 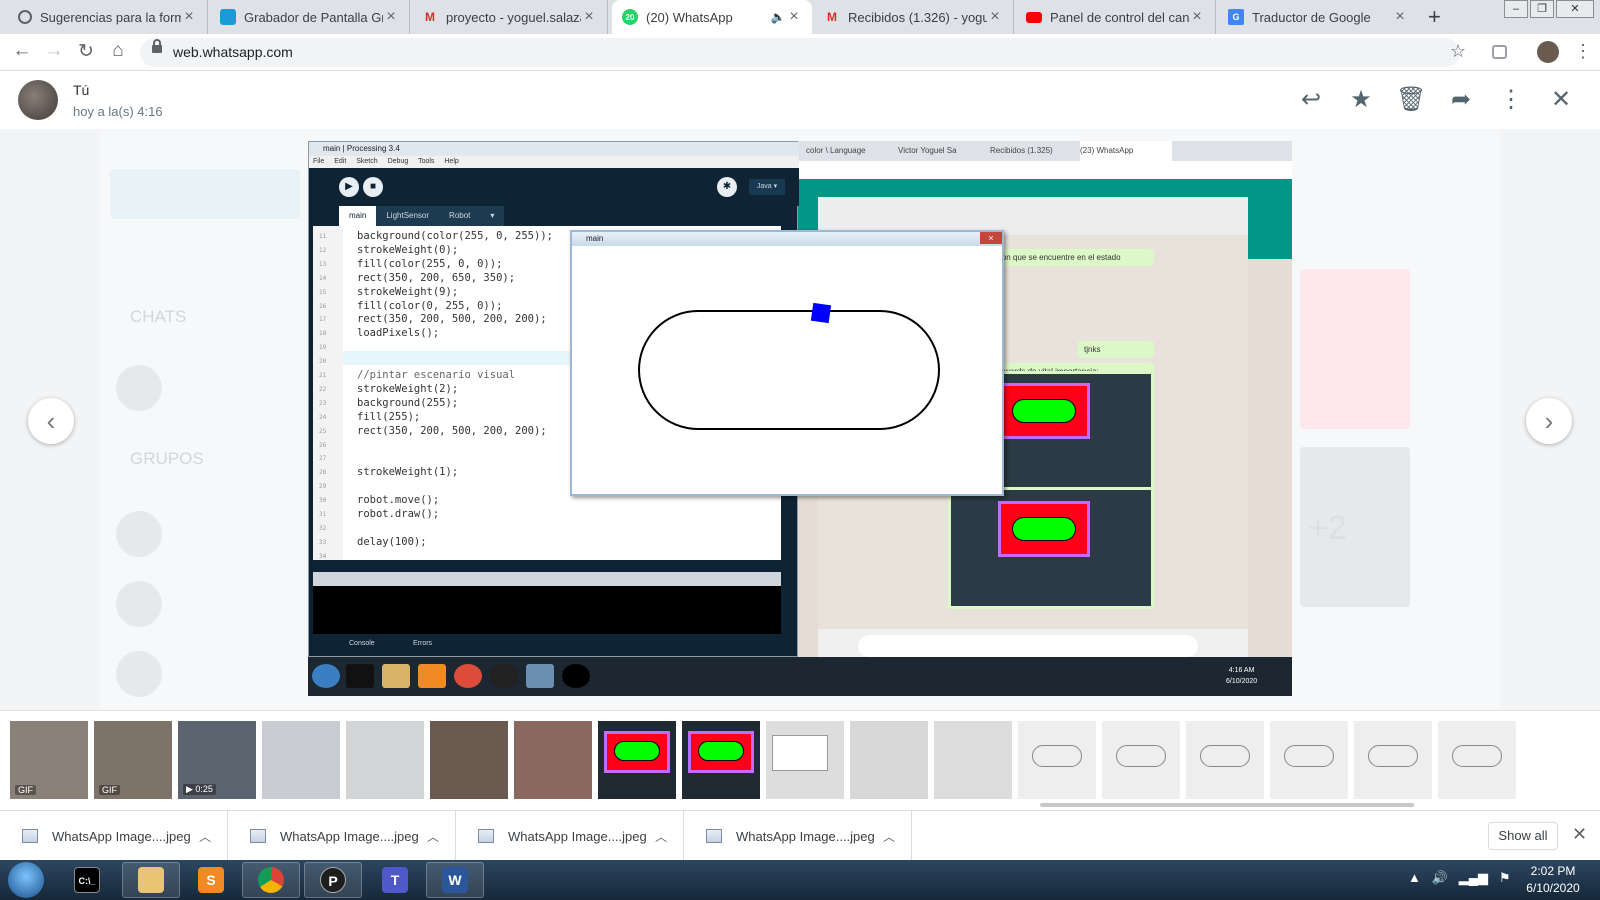 What do you see at coordinates (358, 216) in the screenshot?
I see `ide-tab-main: main` at bounding box center [358, 216].